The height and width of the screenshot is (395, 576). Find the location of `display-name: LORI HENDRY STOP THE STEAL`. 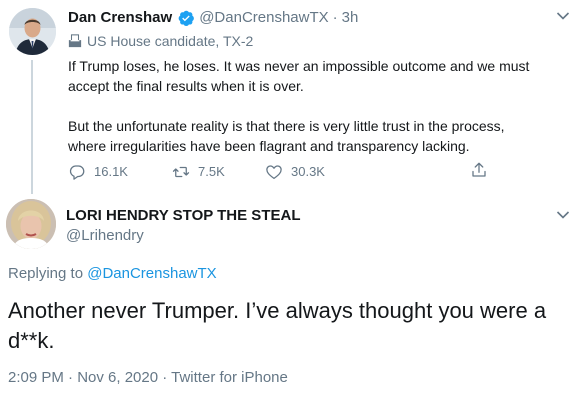

display-name: LORI HENDRY STOP THE STEAL is located at coordinates (183, 216).